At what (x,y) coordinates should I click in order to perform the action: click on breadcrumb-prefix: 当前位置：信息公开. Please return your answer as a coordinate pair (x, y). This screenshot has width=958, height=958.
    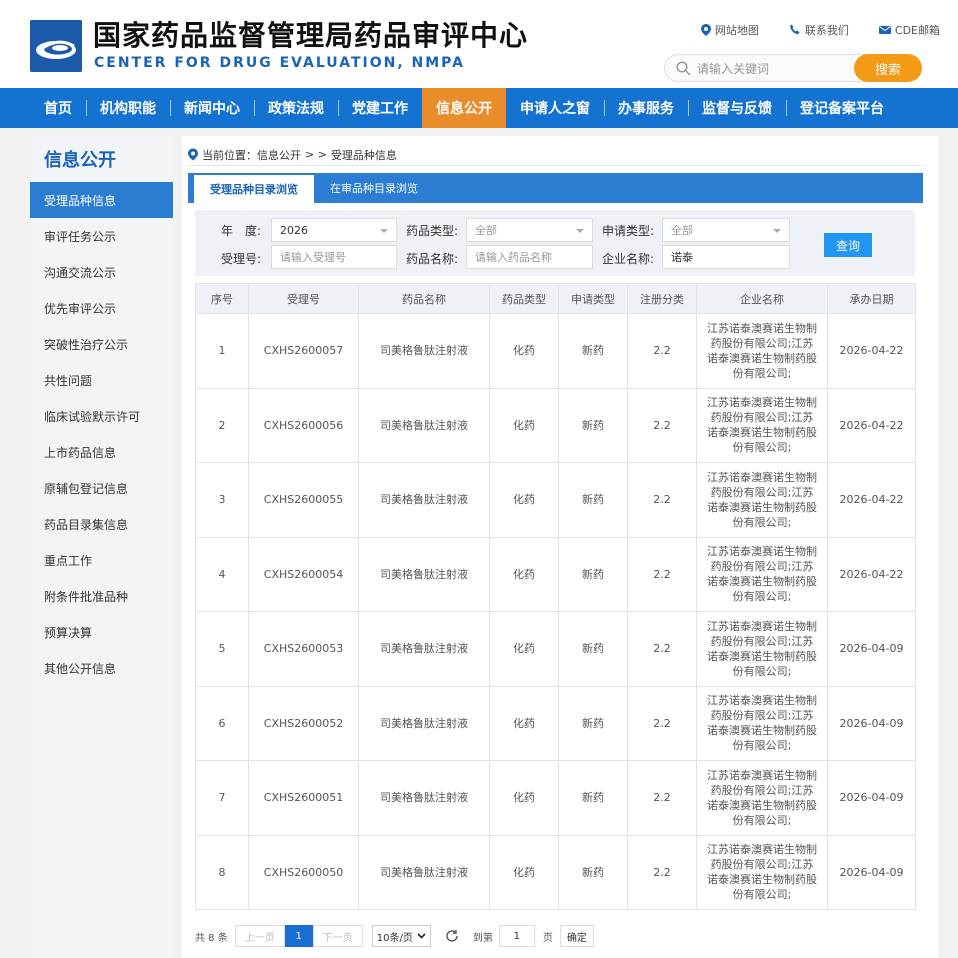
    Looking at the image, I should click on (251, 155).